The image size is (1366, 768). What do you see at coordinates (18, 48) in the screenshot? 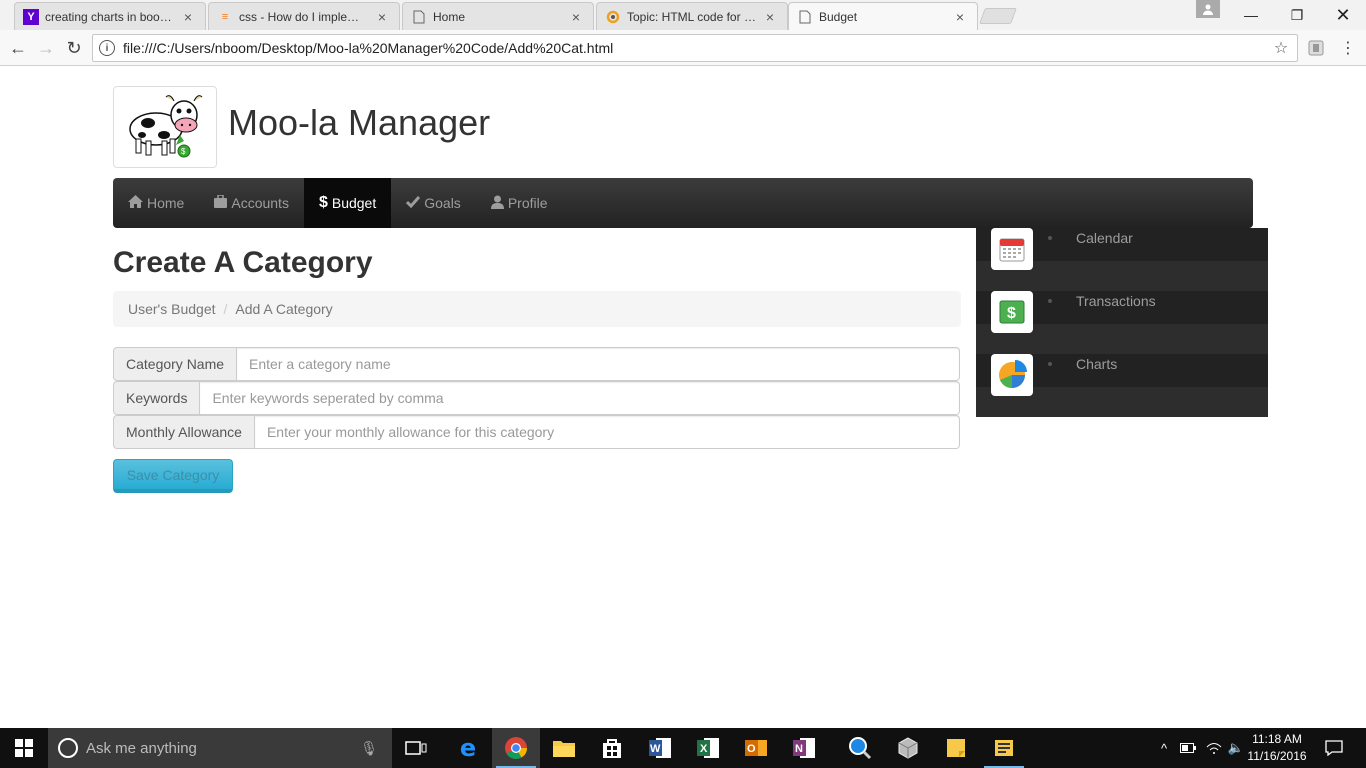
I see `back-icon: ←` at bounding box center [18, 48].